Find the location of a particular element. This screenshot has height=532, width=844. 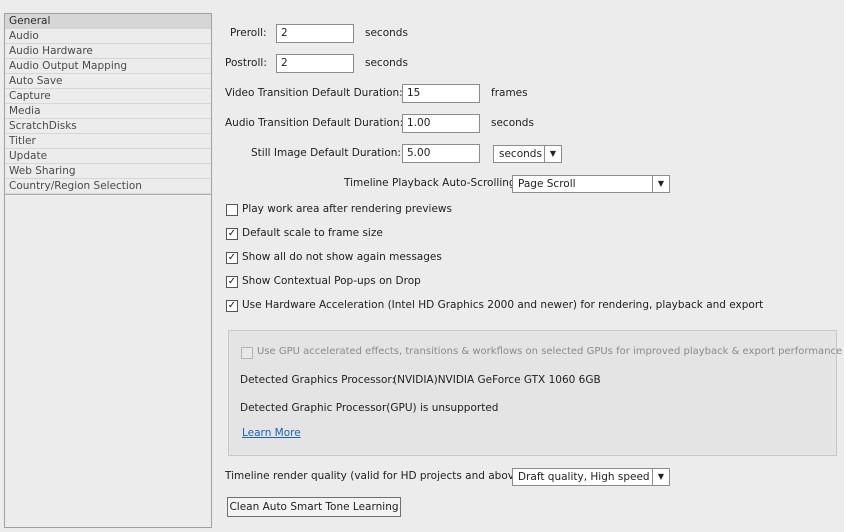

postroll-label: Postroll: is located at coordinates (246, 63).